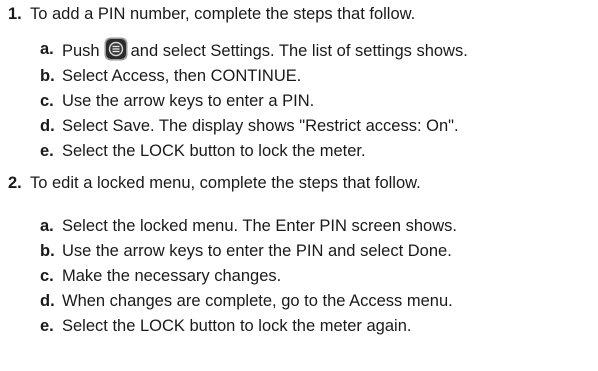  I want to click on step-number: 1., so click(15, 14).